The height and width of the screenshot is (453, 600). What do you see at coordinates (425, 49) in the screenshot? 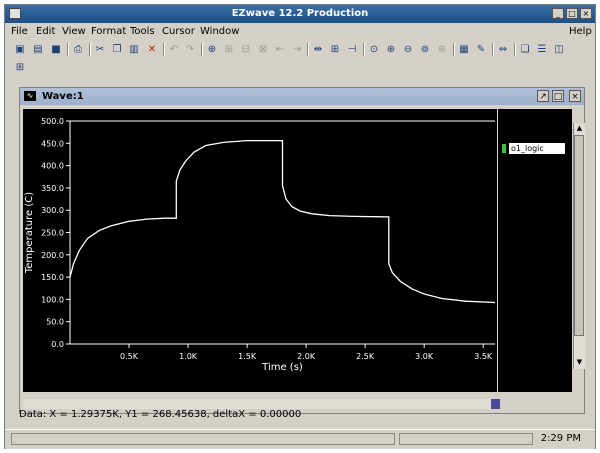
I see `zoom-area-icon: ⊚` at bounding box center [425, 49].